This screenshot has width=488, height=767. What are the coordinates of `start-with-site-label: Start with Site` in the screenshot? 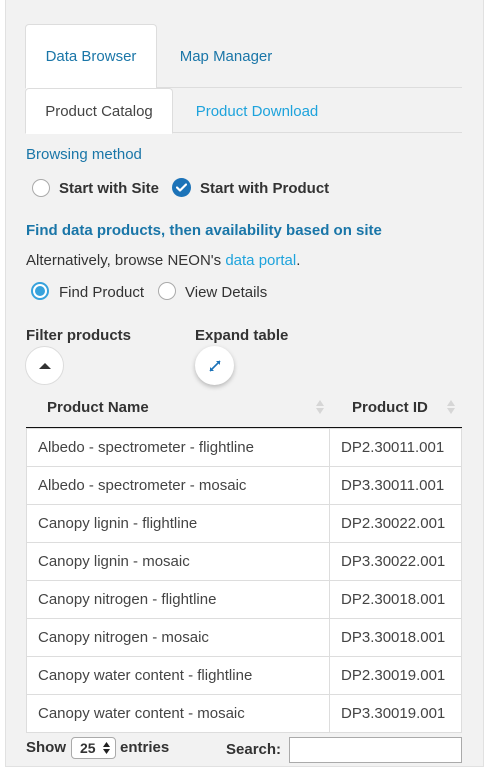 It's located at (109, 188).